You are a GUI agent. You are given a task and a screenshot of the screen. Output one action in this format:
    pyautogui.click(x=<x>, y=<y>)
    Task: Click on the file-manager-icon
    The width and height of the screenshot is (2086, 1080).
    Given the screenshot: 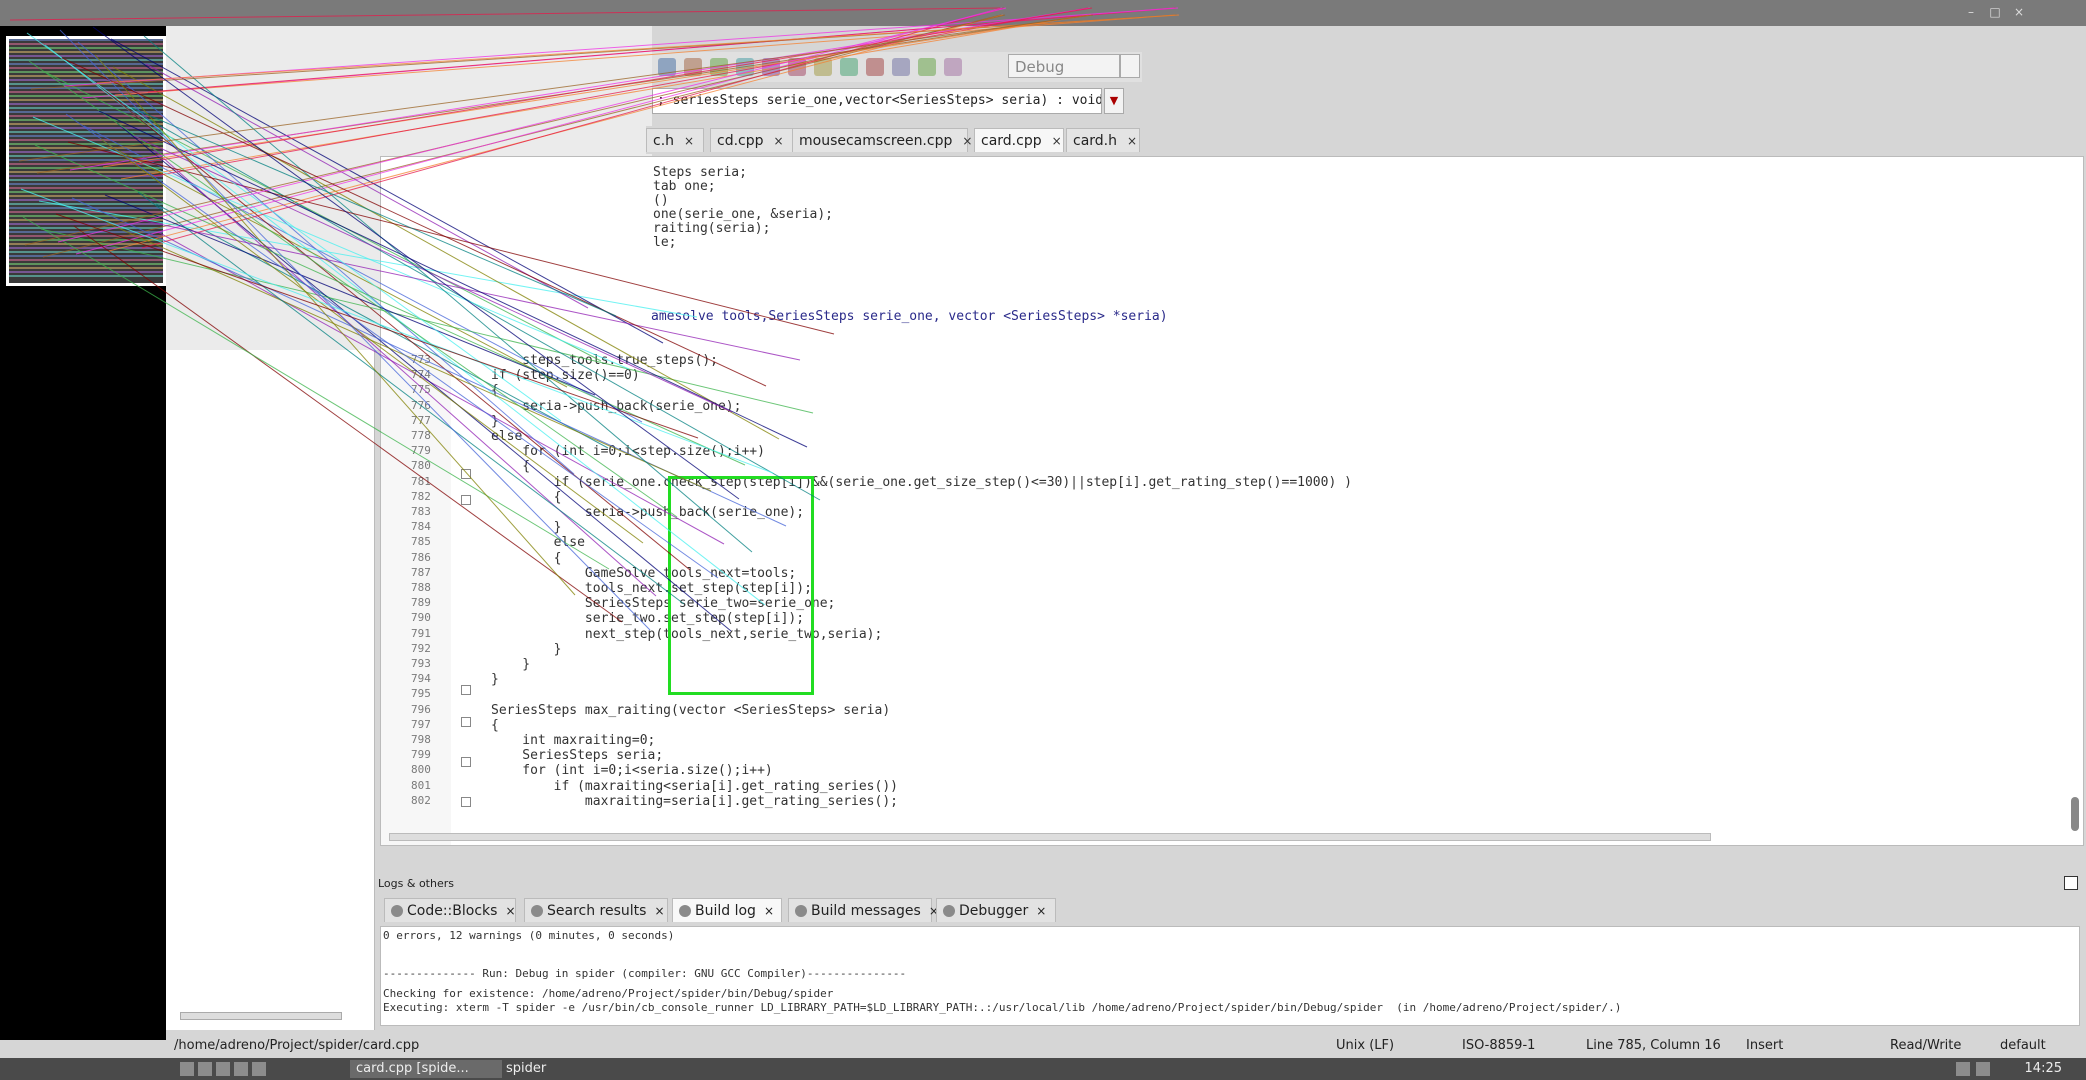 What is the action you would take?
    pyautogui.click(x=205, y=1069)
    